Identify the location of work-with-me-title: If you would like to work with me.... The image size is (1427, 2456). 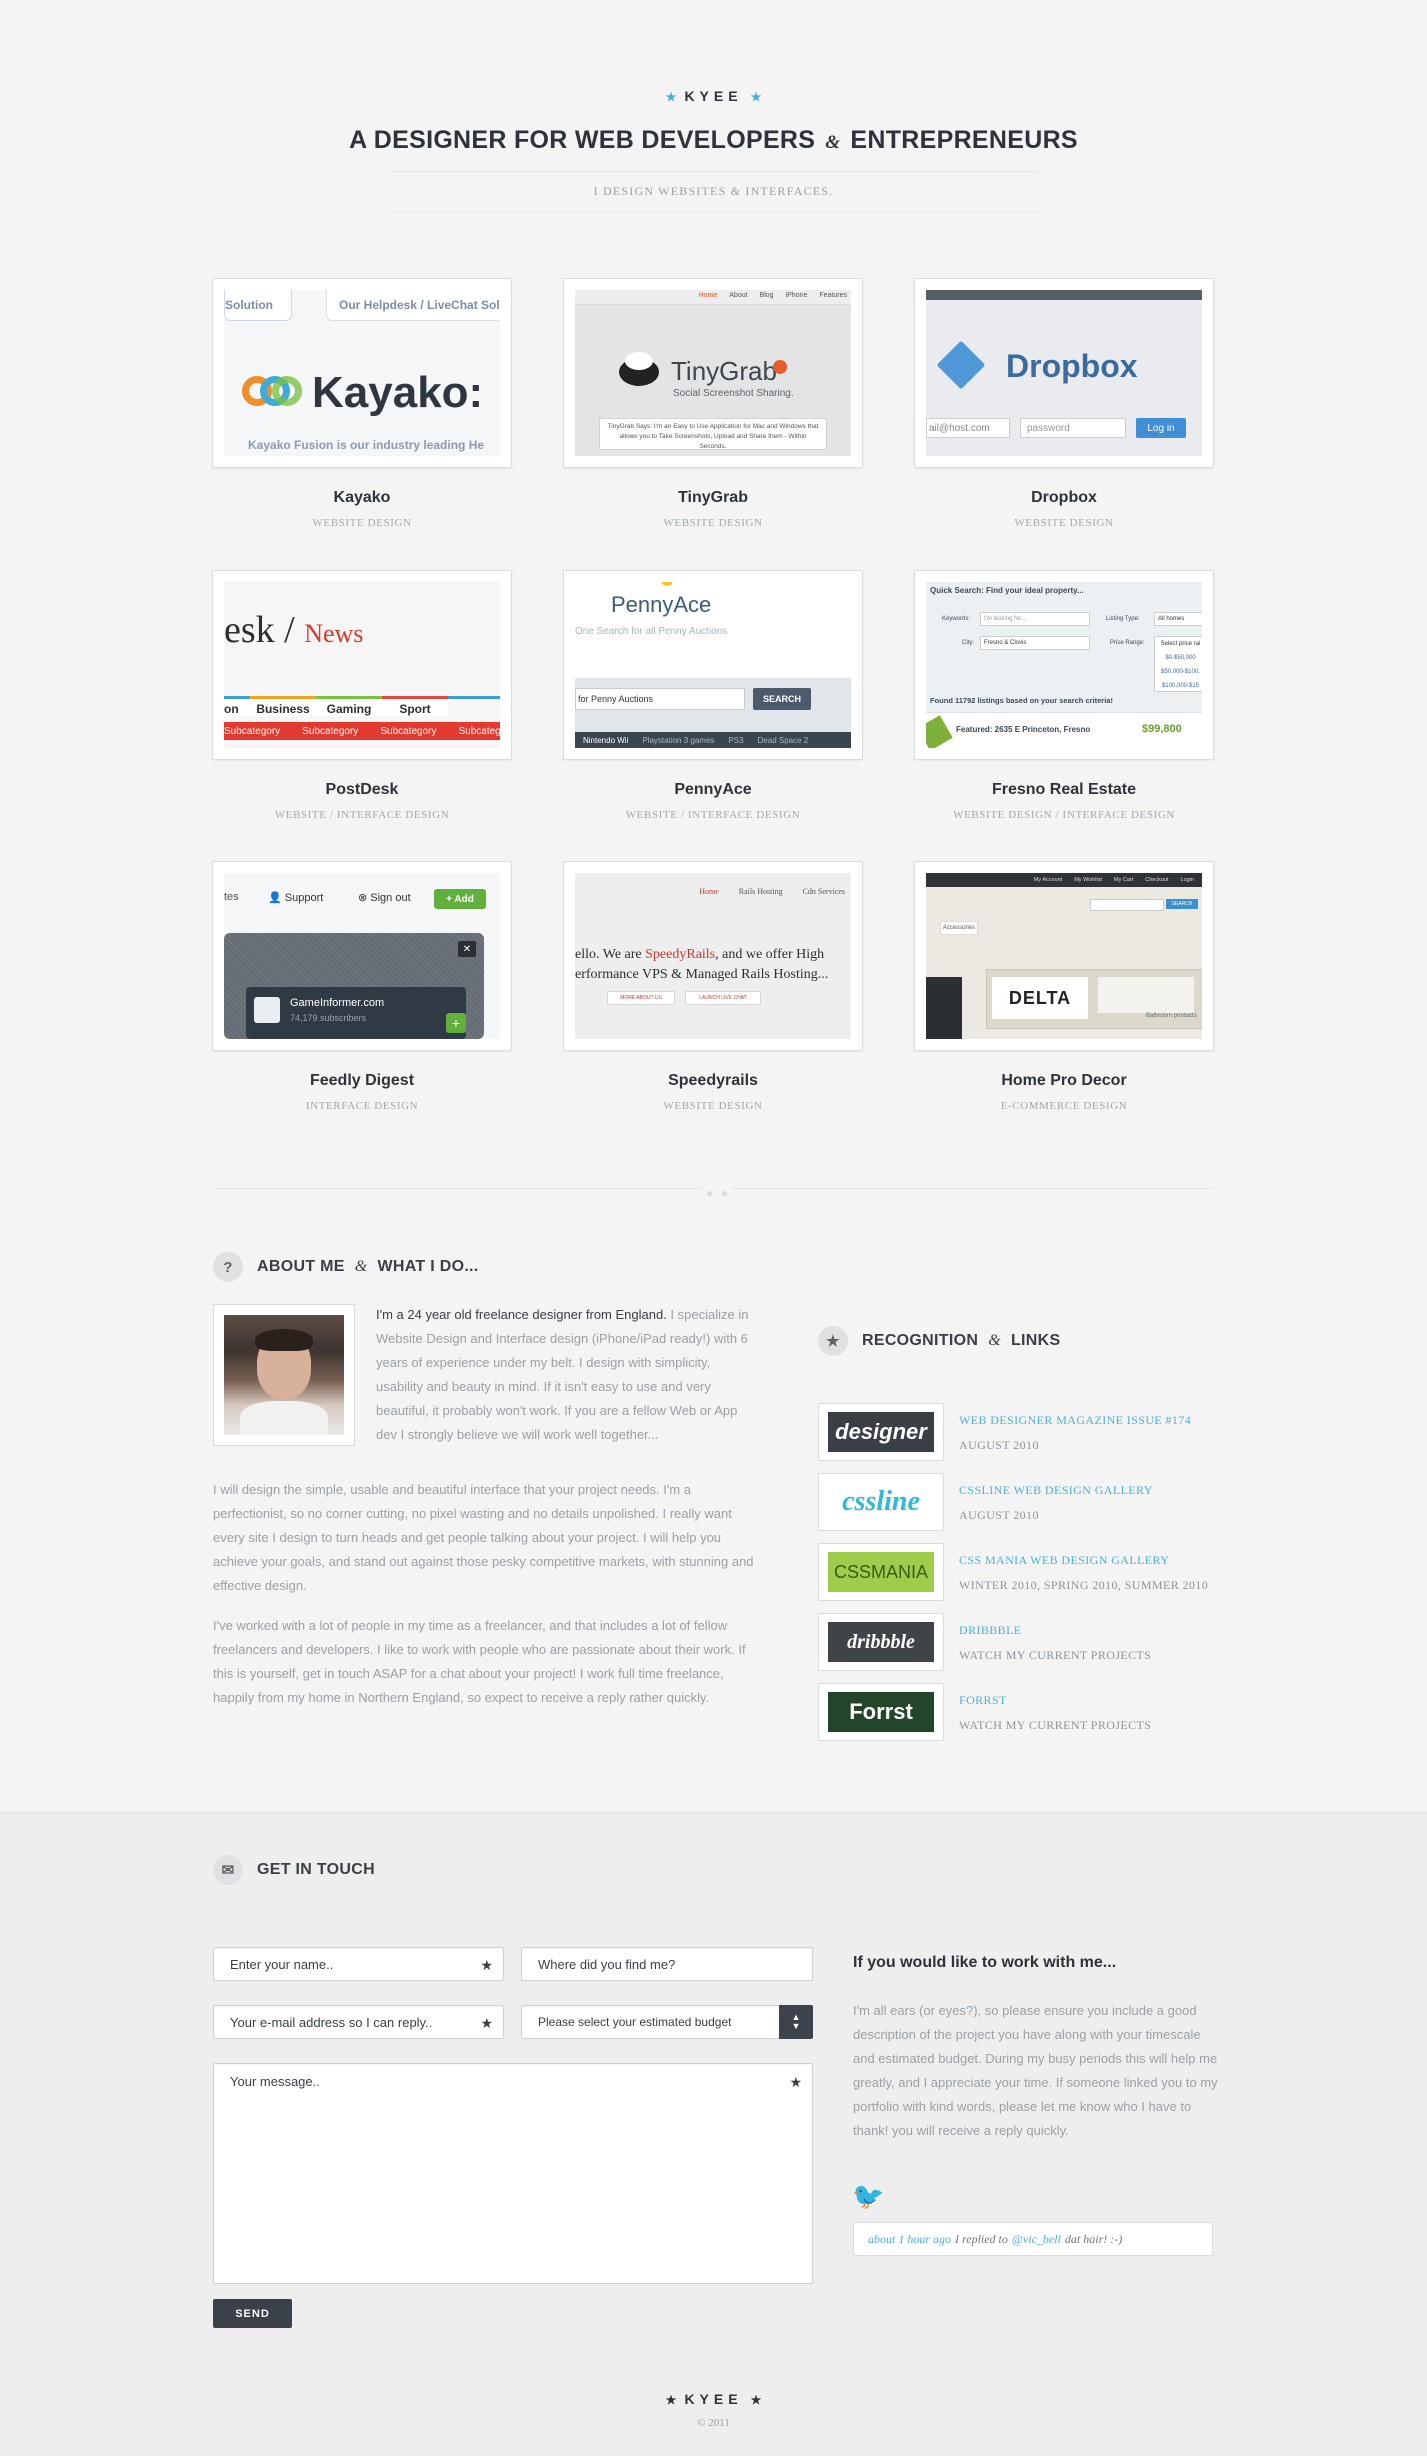
(985, 1962).